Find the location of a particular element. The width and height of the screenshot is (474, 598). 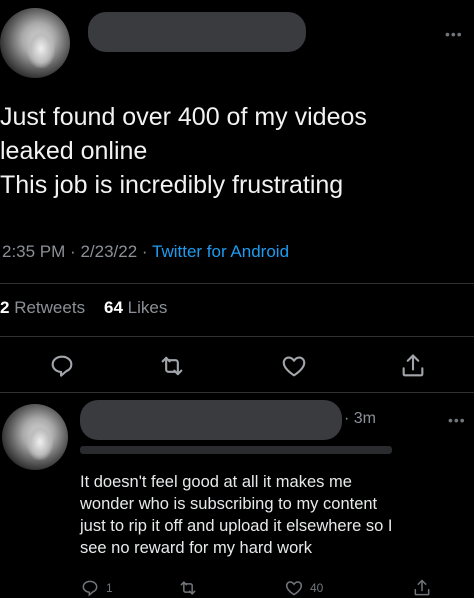

reply-share-button is located at coordinates (422, 588).